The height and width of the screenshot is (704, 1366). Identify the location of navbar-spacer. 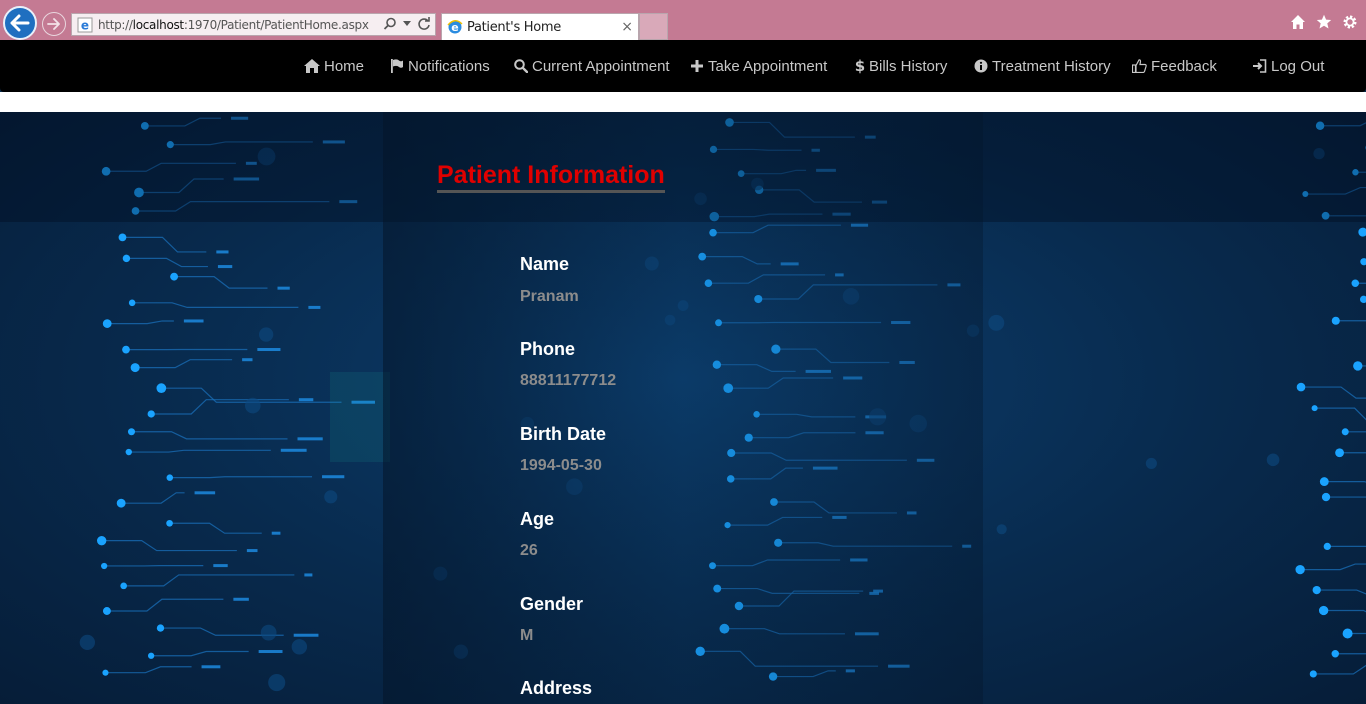
(683, 102).